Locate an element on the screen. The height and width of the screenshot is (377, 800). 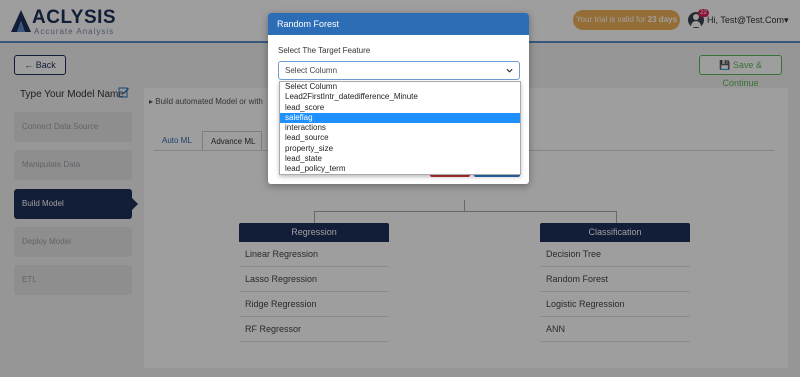
chevron-down-icon is located at coordinates (509, 70).